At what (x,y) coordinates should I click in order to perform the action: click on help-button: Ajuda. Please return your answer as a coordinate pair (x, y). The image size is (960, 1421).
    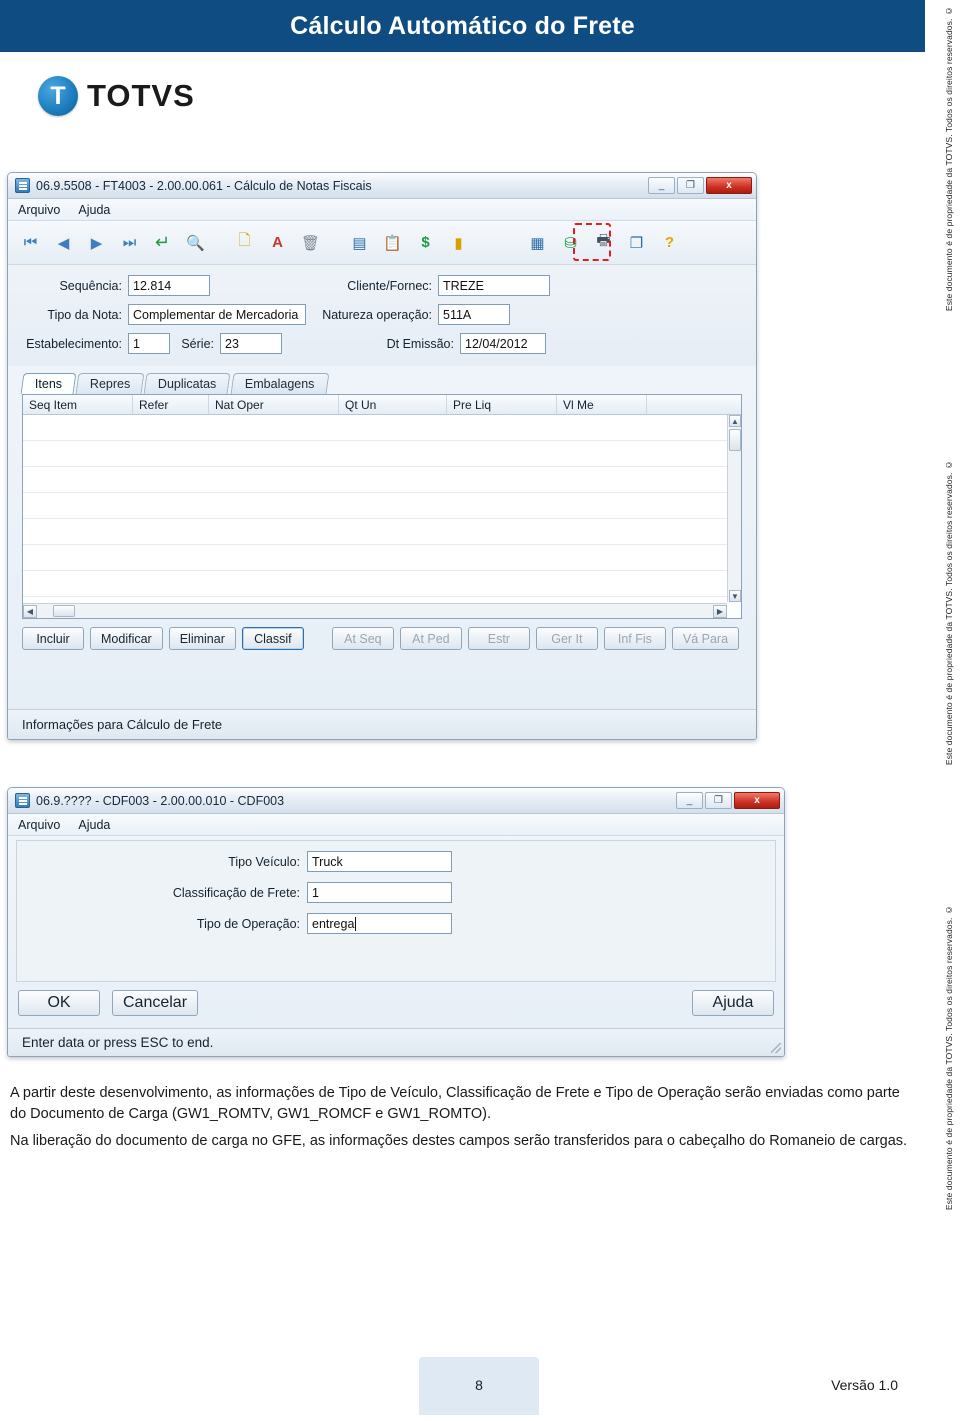
    Looking at the image, I should click on (733, 1003).